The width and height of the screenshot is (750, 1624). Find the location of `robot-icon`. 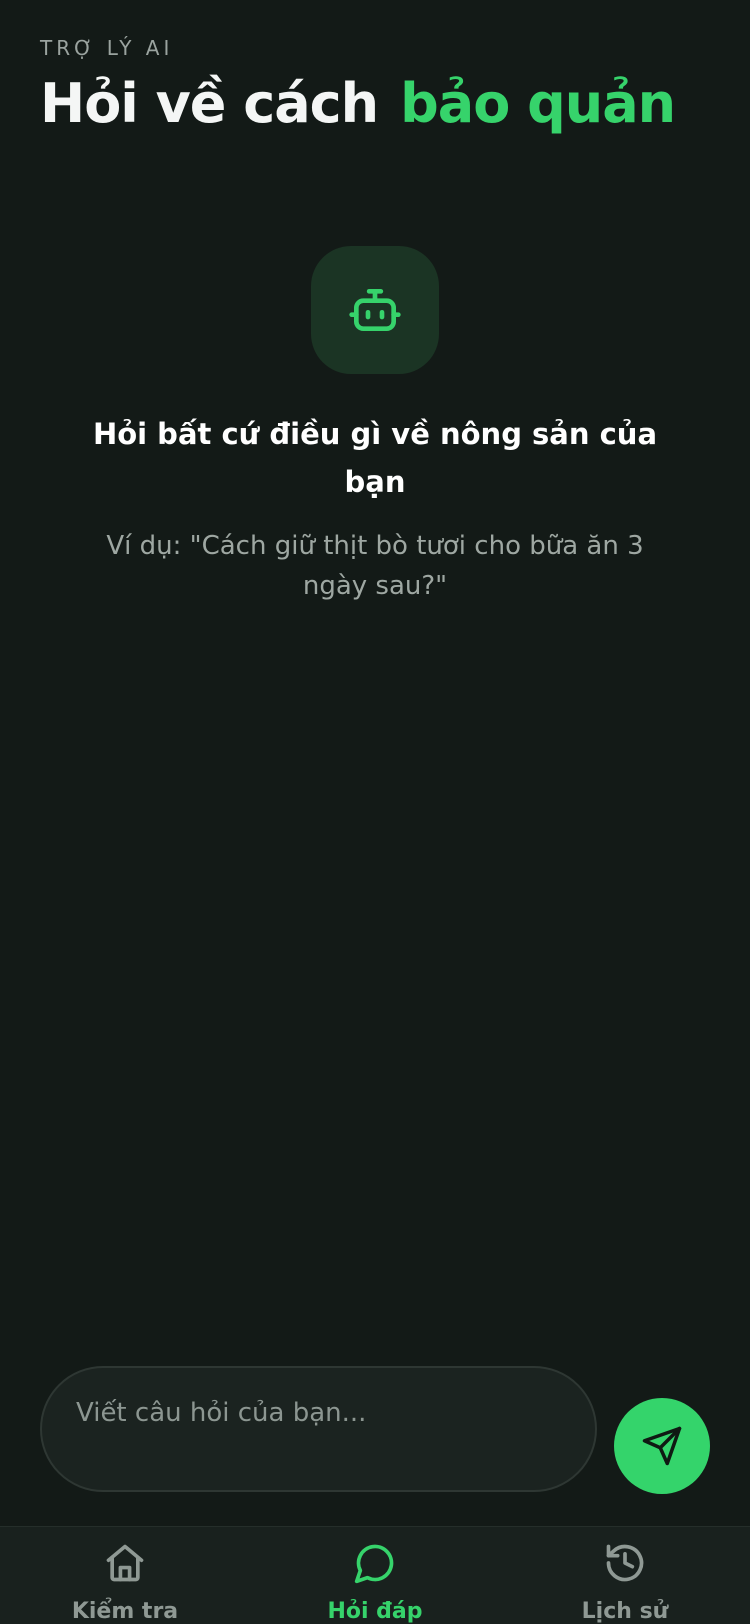

robot-icon is located at coordinates (375, 310).